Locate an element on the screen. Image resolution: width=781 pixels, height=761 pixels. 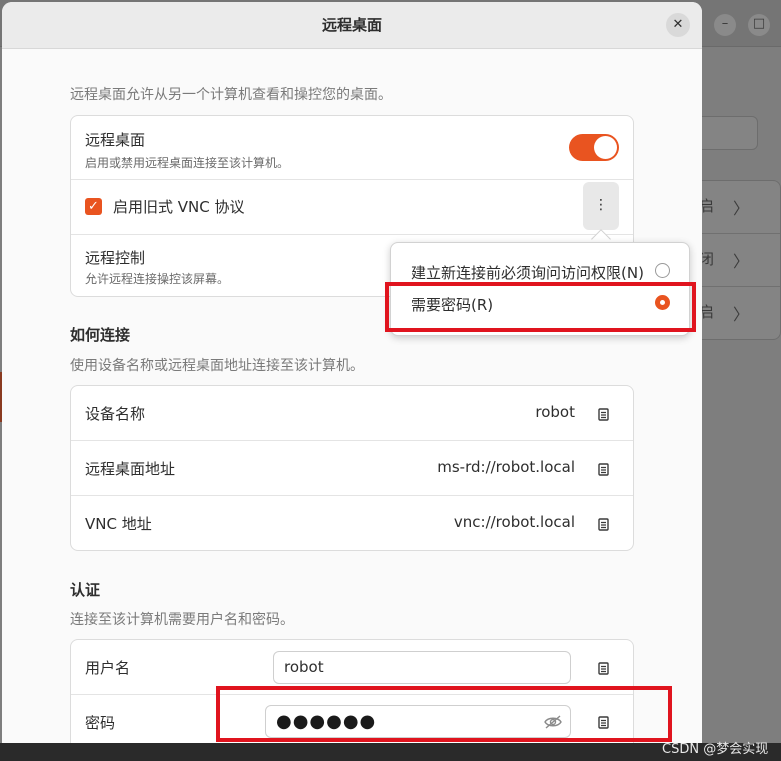
username-label: 用户名 is located at coordinates (108, 668).